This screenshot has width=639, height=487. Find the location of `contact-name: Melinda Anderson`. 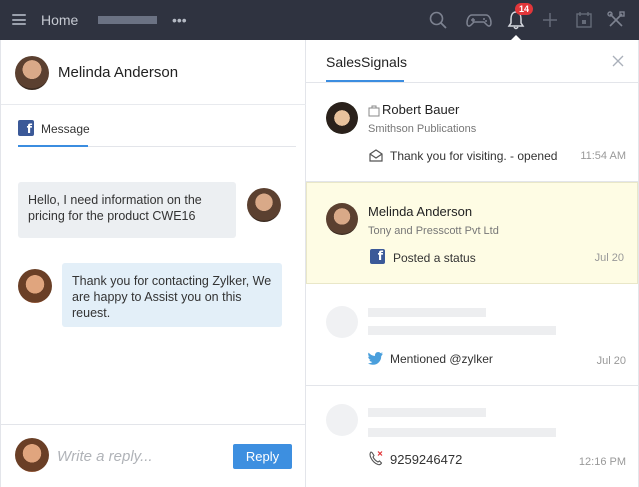

contact-name: Melinda Anderson is located at coordinates (118, 72).